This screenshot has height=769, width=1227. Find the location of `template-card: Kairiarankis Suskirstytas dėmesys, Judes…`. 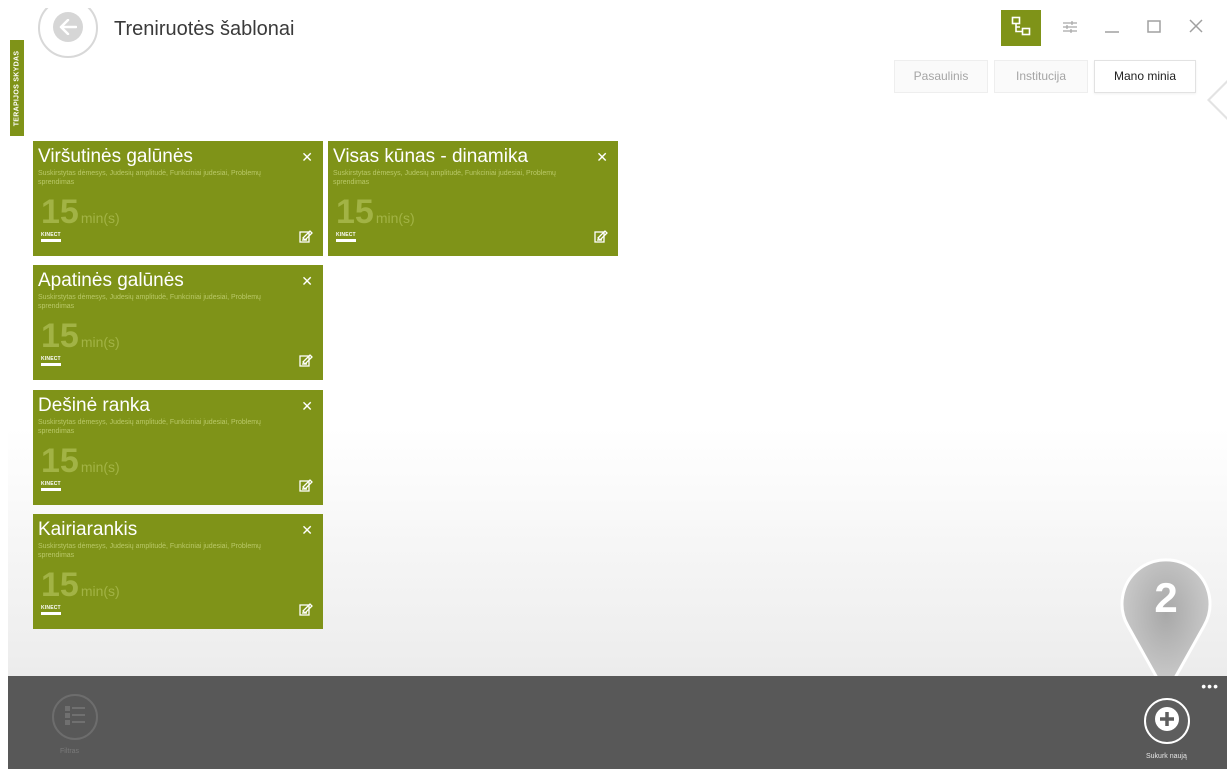

template-card: Kairiarankis Suskirstytas dėmesys, Judes… is located at coordinates (178, 571).